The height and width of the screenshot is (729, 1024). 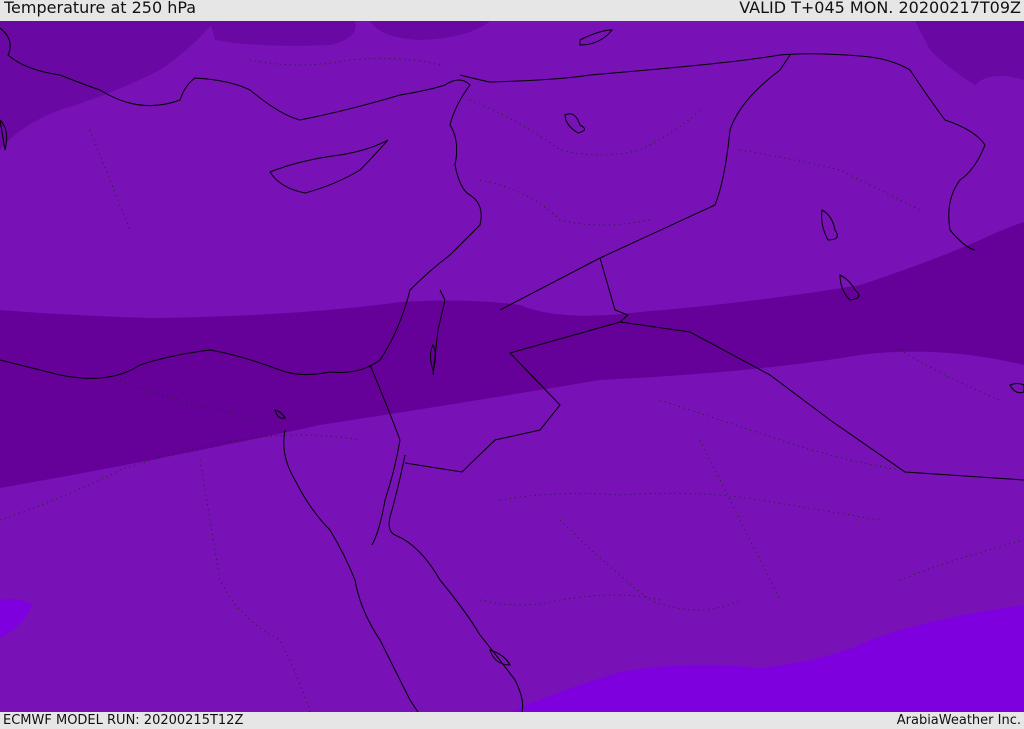 I want to click on credit-text: ArabiaWeather Inc., so click(x=958, y=720).